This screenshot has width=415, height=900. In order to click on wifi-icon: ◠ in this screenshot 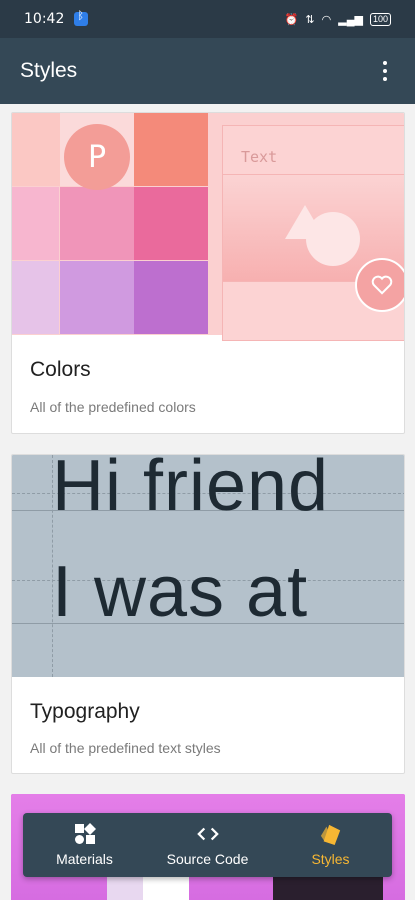, I will do `click(326, 19)`.